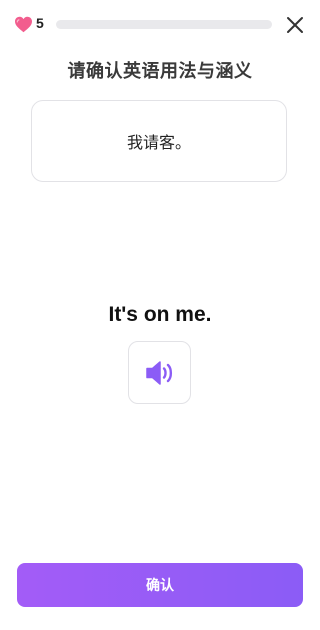 Image resolution: width=320 pixels, height=630 pixels. I want to click on confirm-button: 确认, so click(160, 585).